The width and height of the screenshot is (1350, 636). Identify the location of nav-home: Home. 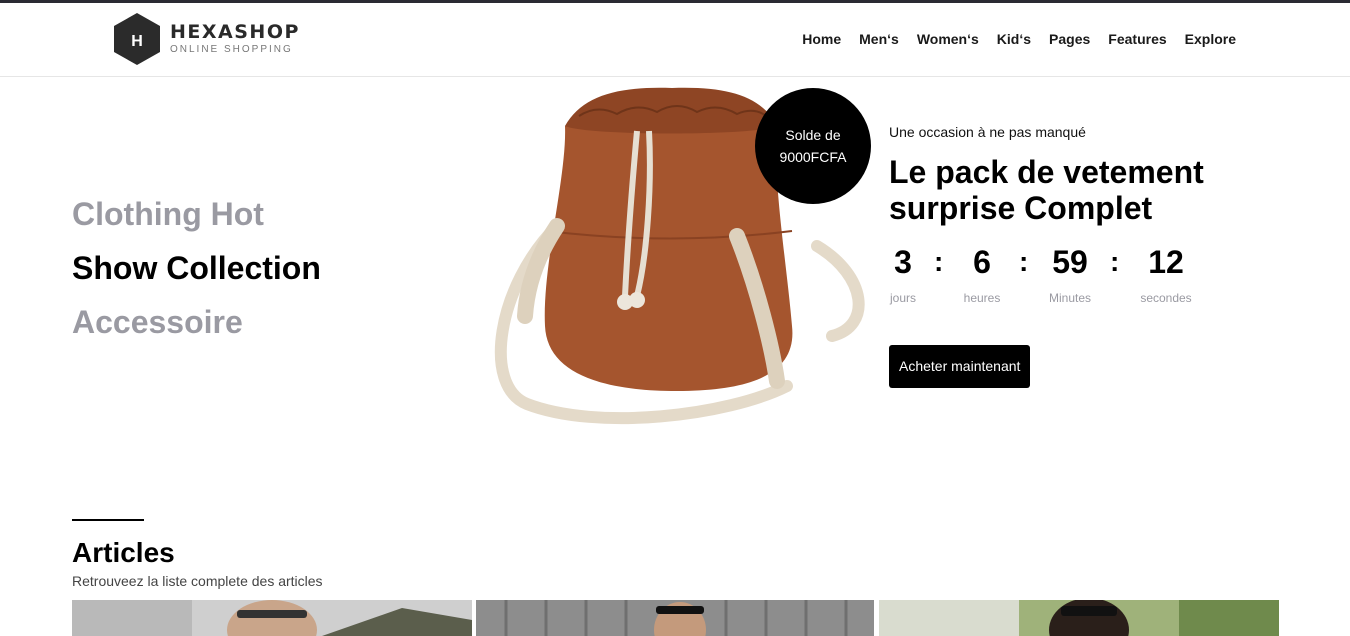
(821, 39).